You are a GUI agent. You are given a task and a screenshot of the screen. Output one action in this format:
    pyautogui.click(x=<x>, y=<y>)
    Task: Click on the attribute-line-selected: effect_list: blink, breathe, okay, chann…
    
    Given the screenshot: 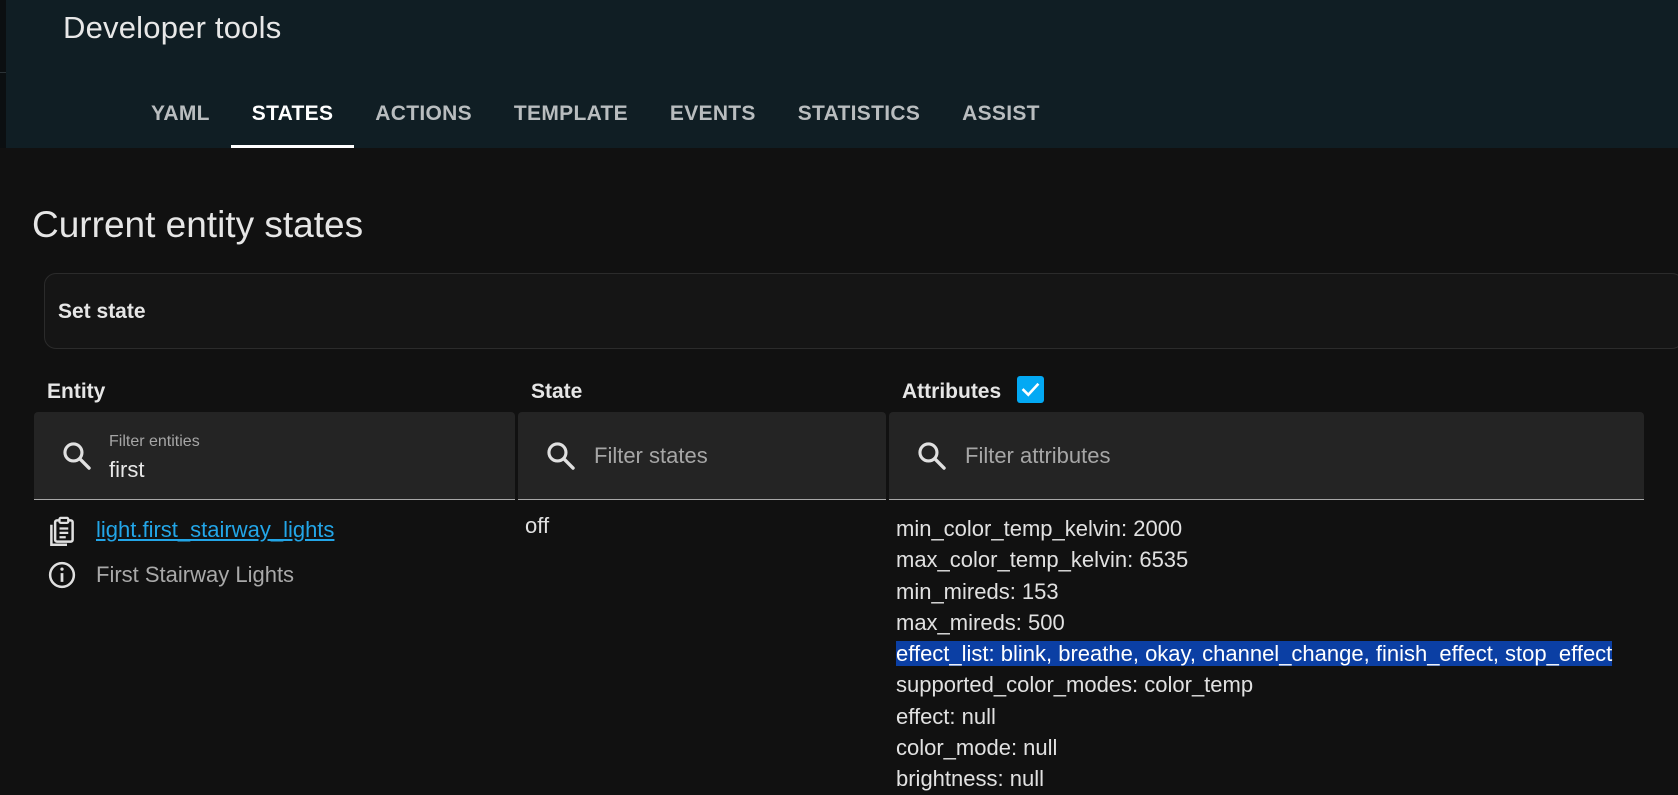 What is the action you would take?
    pyautogui.click(x=1254, y=654)
    